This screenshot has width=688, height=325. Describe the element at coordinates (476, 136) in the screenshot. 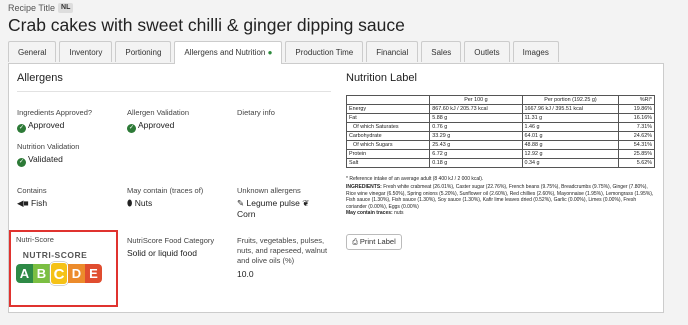

I see `per-100g-value: 33.29 g` at that location.